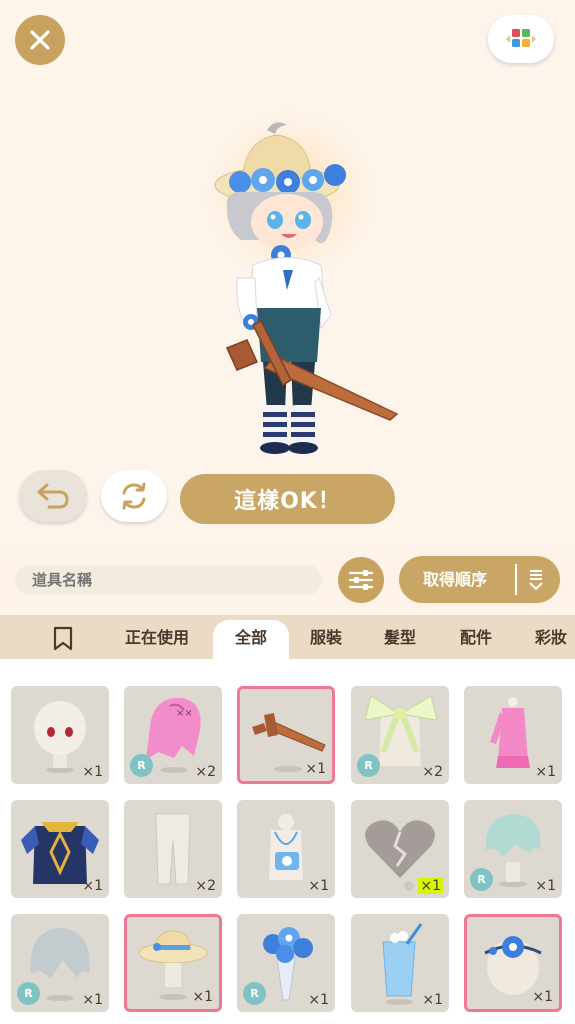  I want to click on bookmark-tab, so click(63, 640).